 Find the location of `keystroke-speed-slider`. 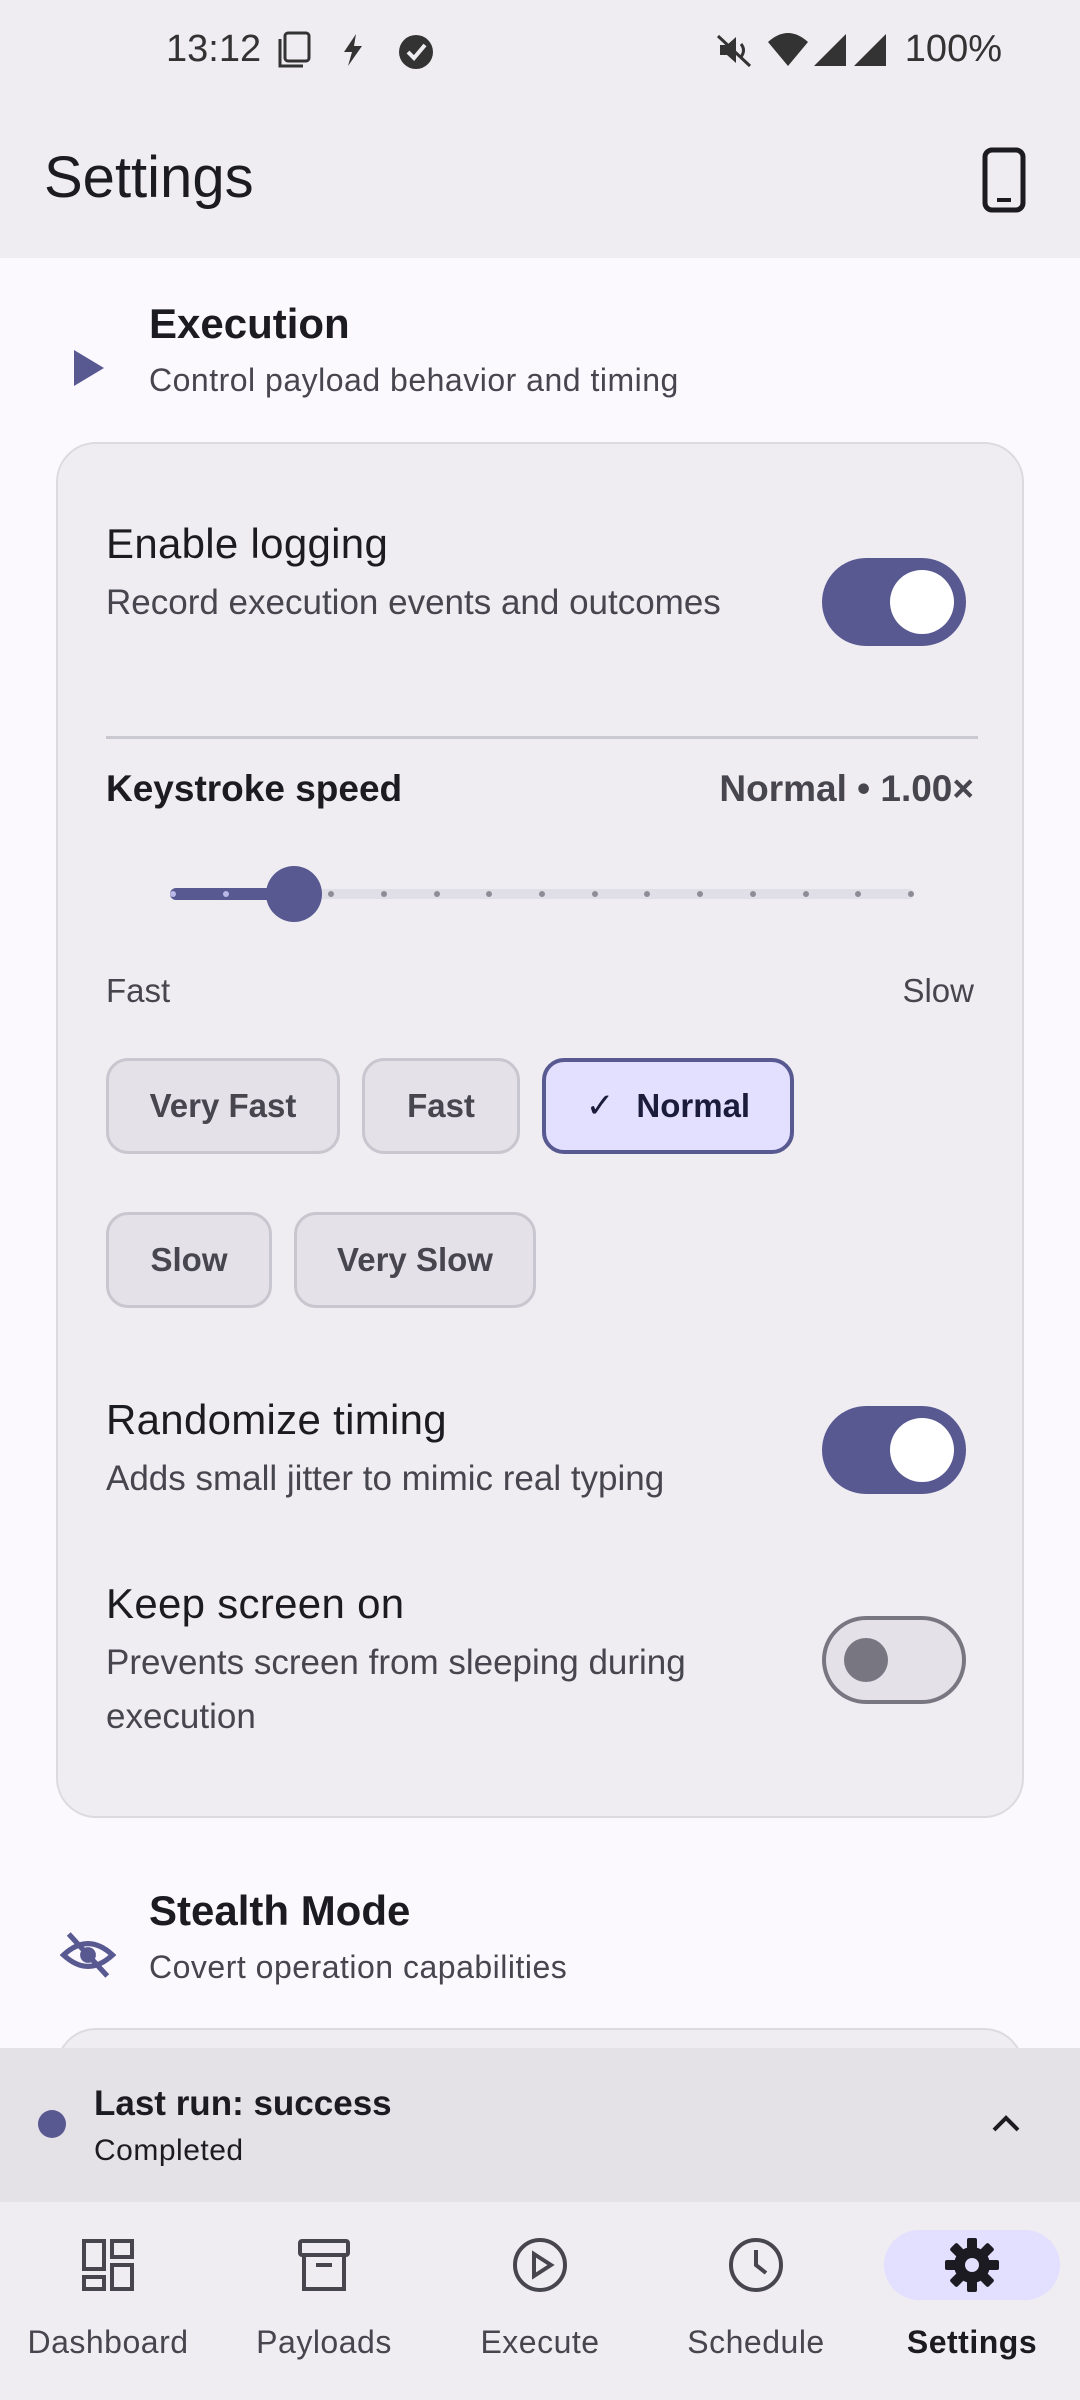

keystroke-speed-slider is located at coordinates (542, 894).